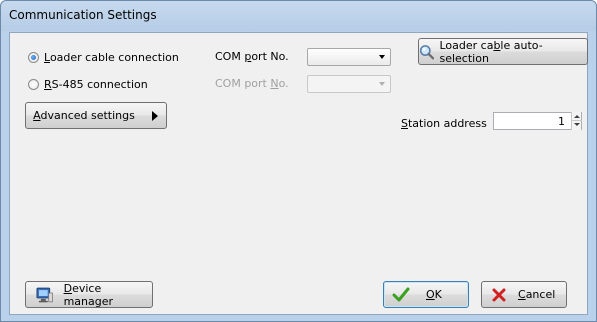 The width and height of the screenshot is (597, 322). I want to click on station-address-value: 1, so click(561, 121).